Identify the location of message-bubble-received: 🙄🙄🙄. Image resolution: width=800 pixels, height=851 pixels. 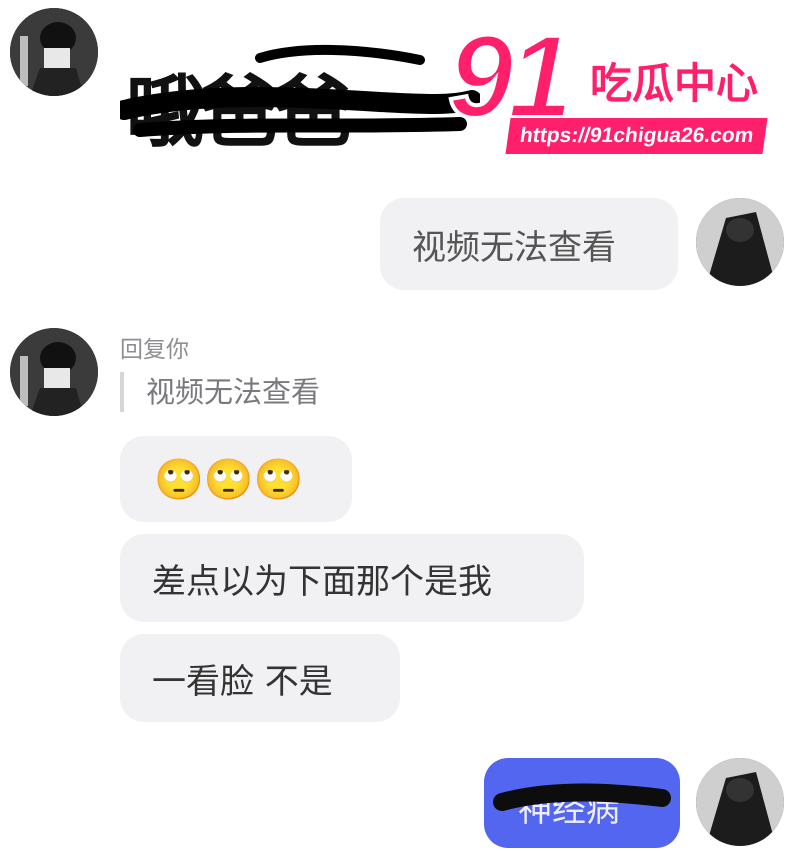
(236, 479).